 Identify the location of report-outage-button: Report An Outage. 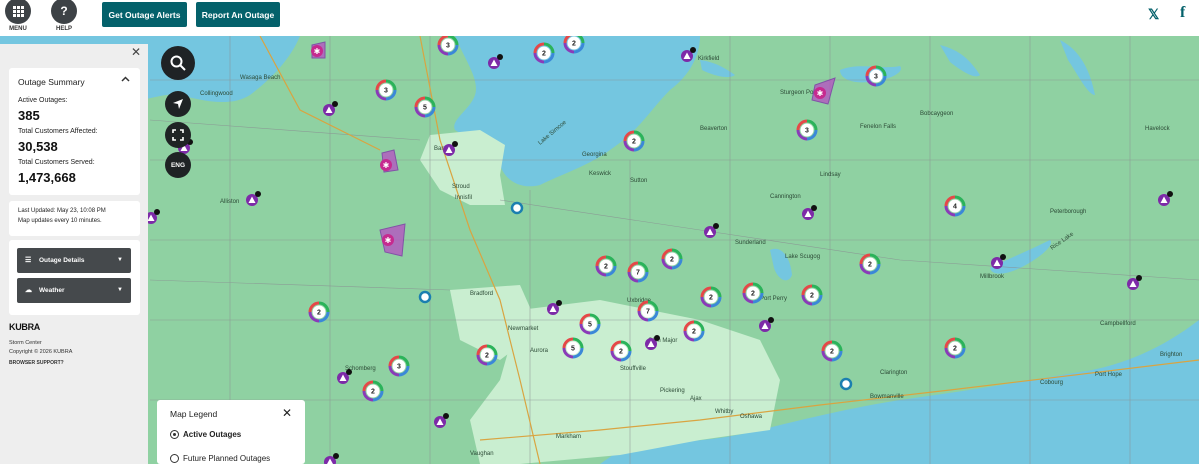
(238, 14).